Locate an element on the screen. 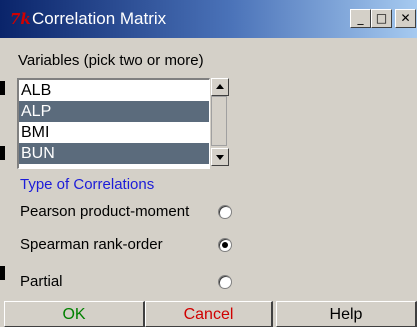 The height and width of the screenshot is (327, 417). scroll-down-button is located at coordinates (220, 157).